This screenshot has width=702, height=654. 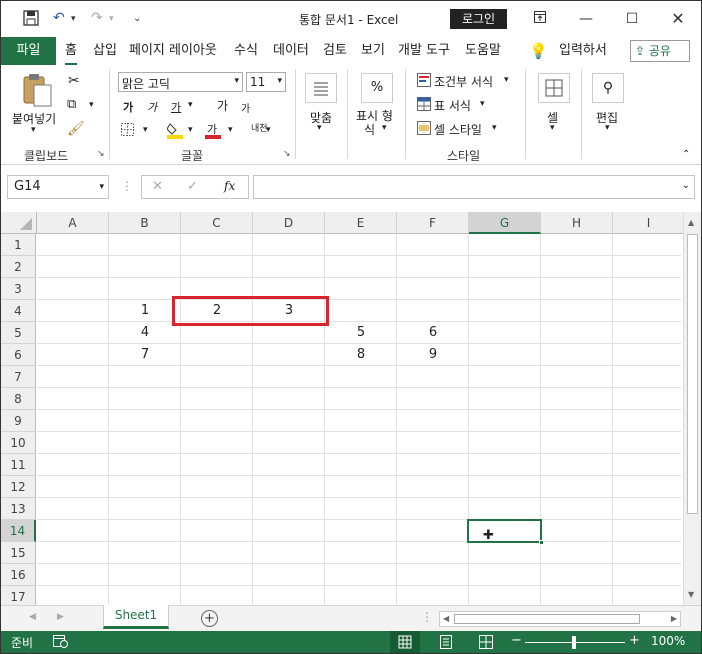 What do you see at coordinates (319, 128) in the screenshot?
I see `alignment-dropdown-icon: ▾` at bounding box center [319, 128].